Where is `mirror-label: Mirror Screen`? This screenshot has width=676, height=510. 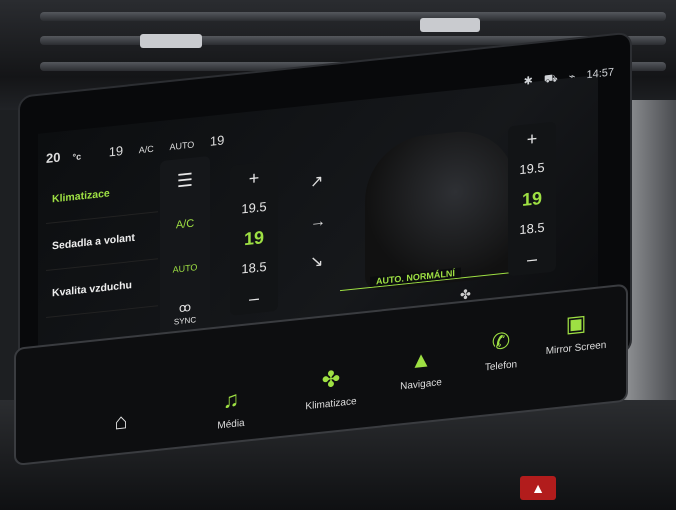
mirror-label: Mirror Screen is located at coordinates (576, 348).